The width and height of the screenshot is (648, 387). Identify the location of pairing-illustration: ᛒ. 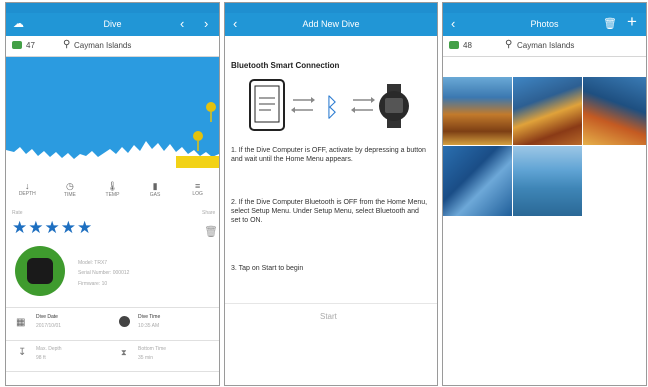
(329, 105).